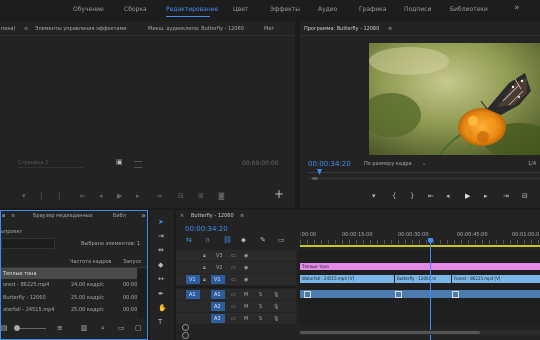 The width and height of the screenshot is (540, 340). I want to click on list-item: Теплые тона, so click(69, 273).